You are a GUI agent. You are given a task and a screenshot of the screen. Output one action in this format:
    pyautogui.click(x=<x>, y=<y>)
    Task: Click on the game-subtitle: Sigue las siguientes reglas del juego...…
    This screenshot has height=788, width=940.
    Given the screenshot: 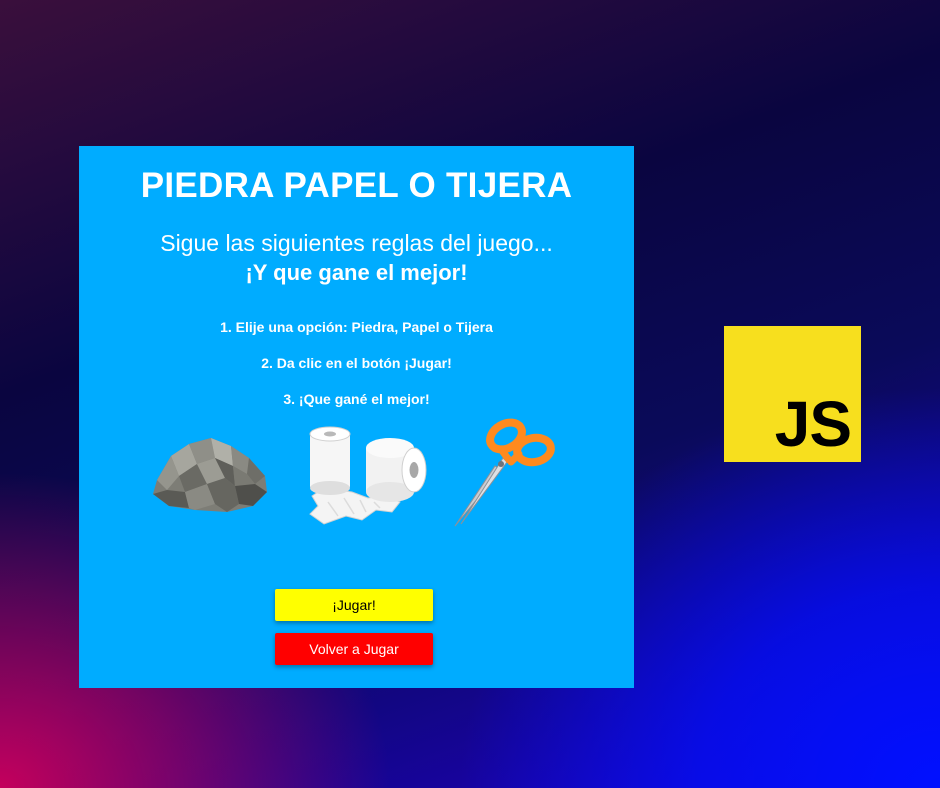 What is the action you would take?
    pyautogui.click(x=356, y=258)
    